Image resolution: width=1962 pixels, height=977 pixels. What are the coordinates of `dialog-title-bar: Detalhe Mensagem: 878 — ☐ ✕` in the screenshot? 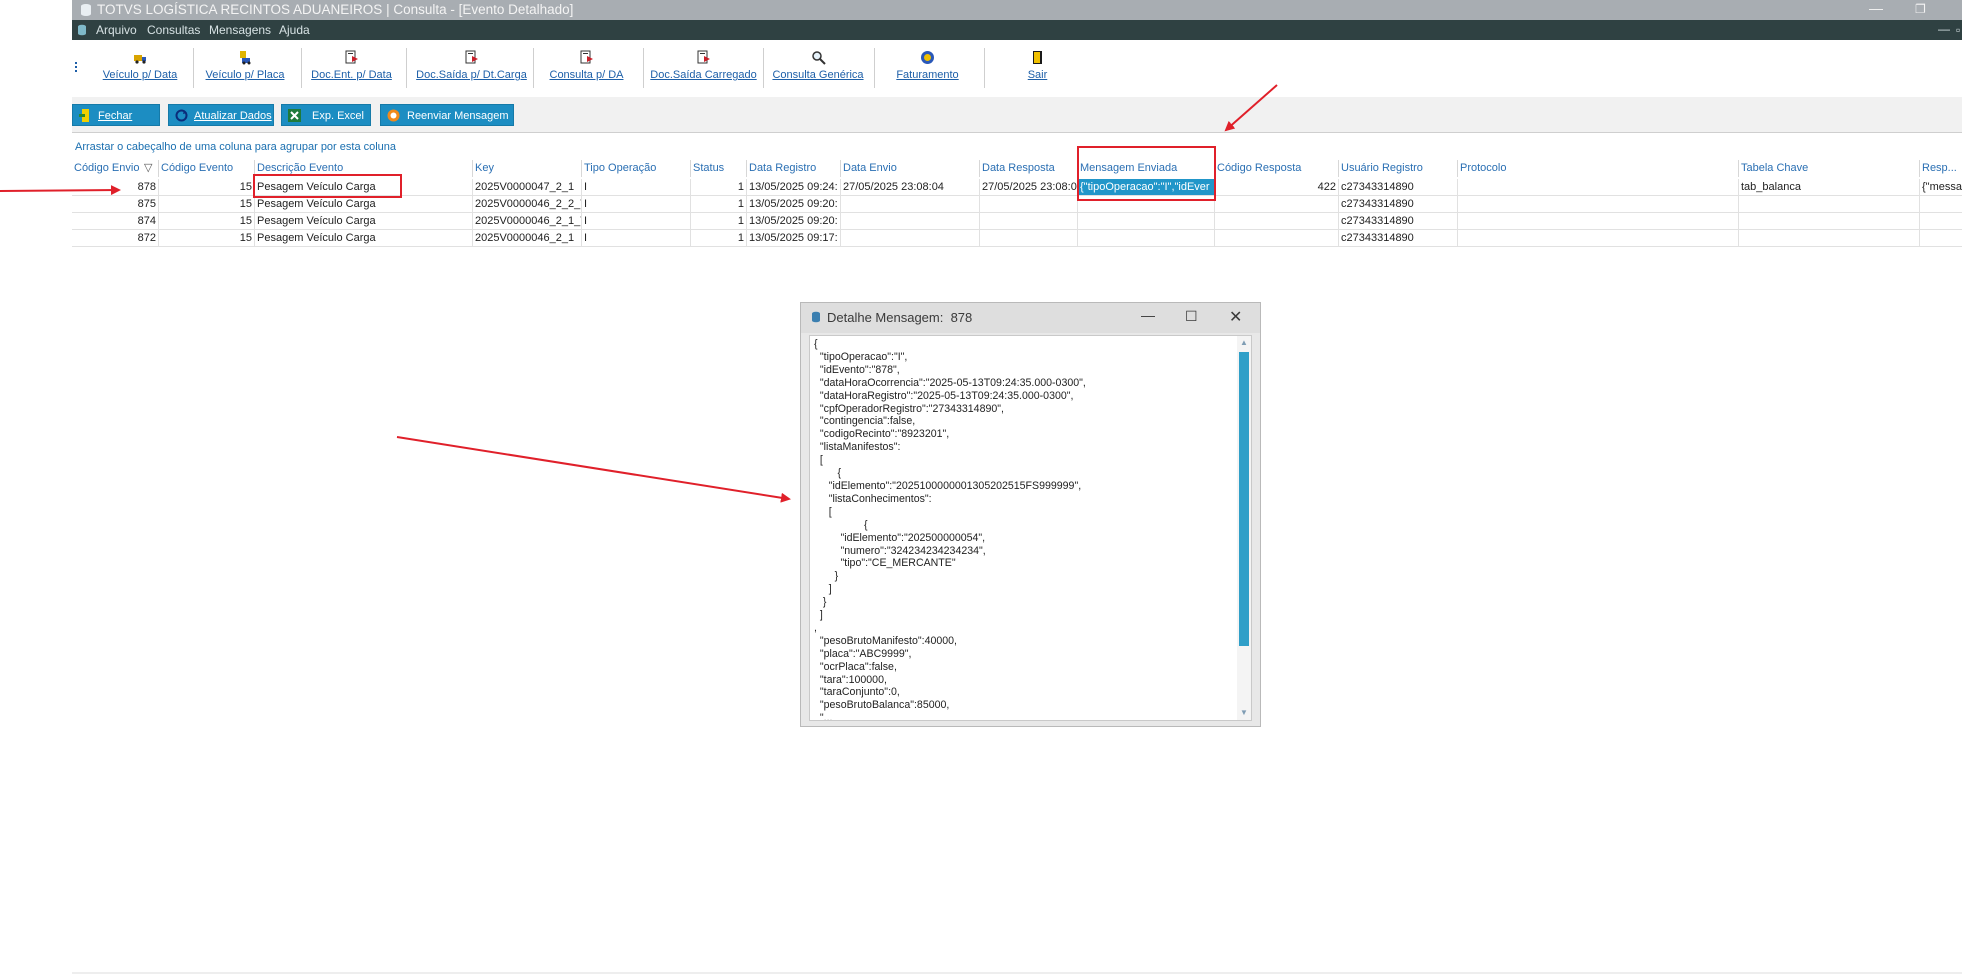 It's located at (1030, 318).